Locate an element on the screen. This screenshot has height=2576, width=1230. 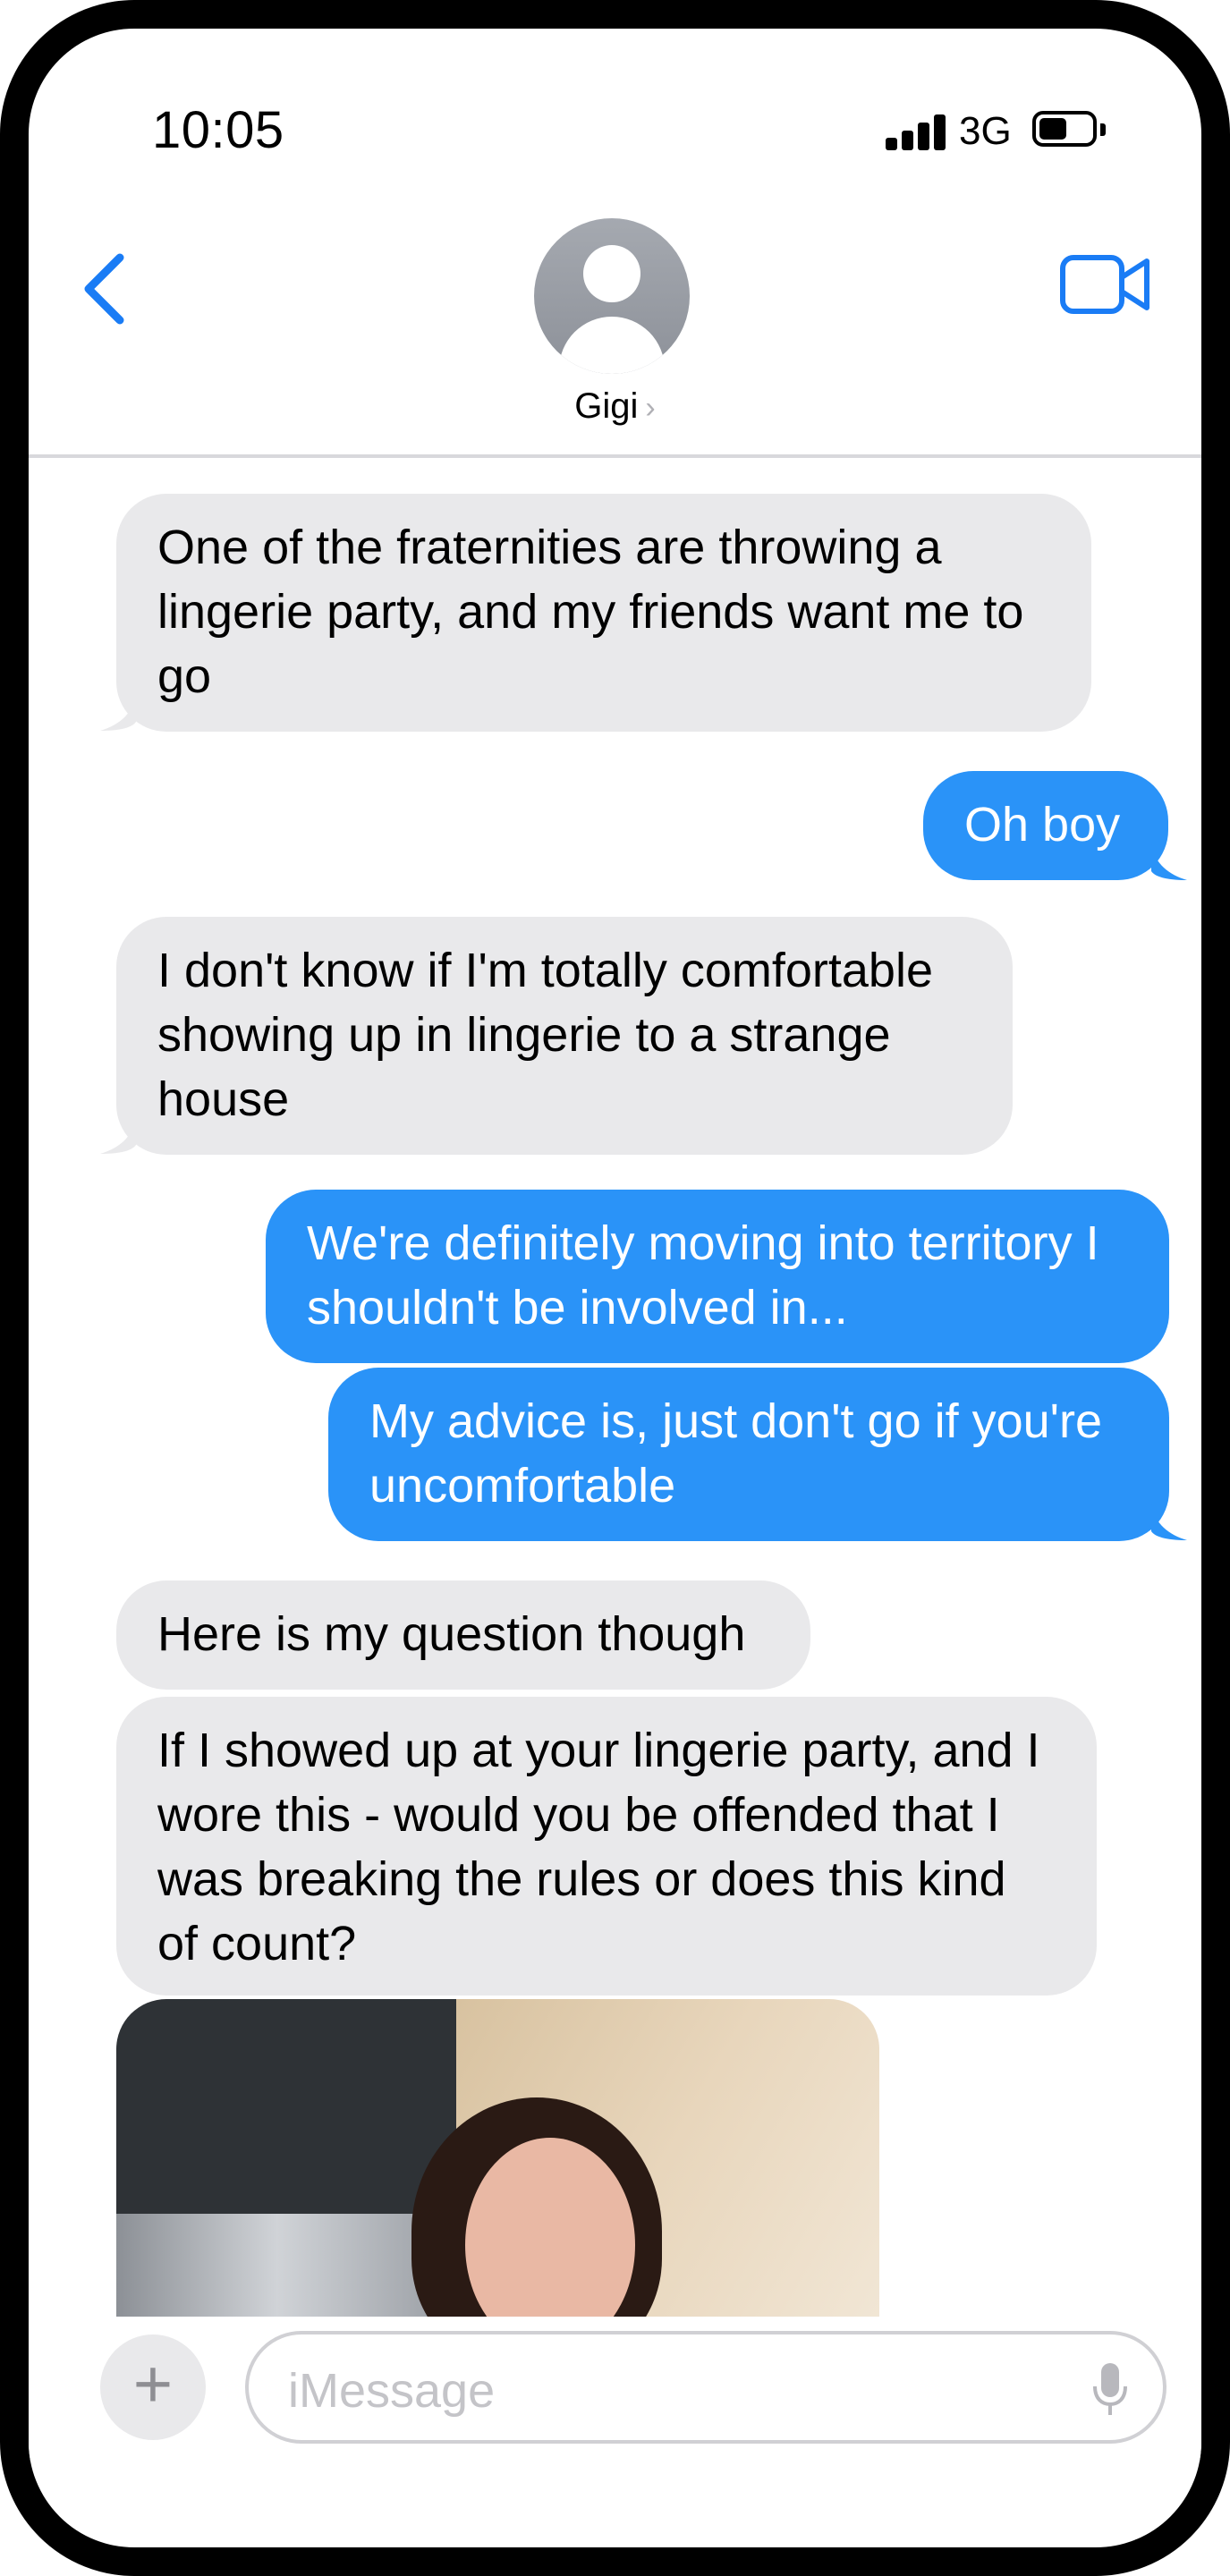
status-bar: 10:05 3G is located at coordinates (615, 114).